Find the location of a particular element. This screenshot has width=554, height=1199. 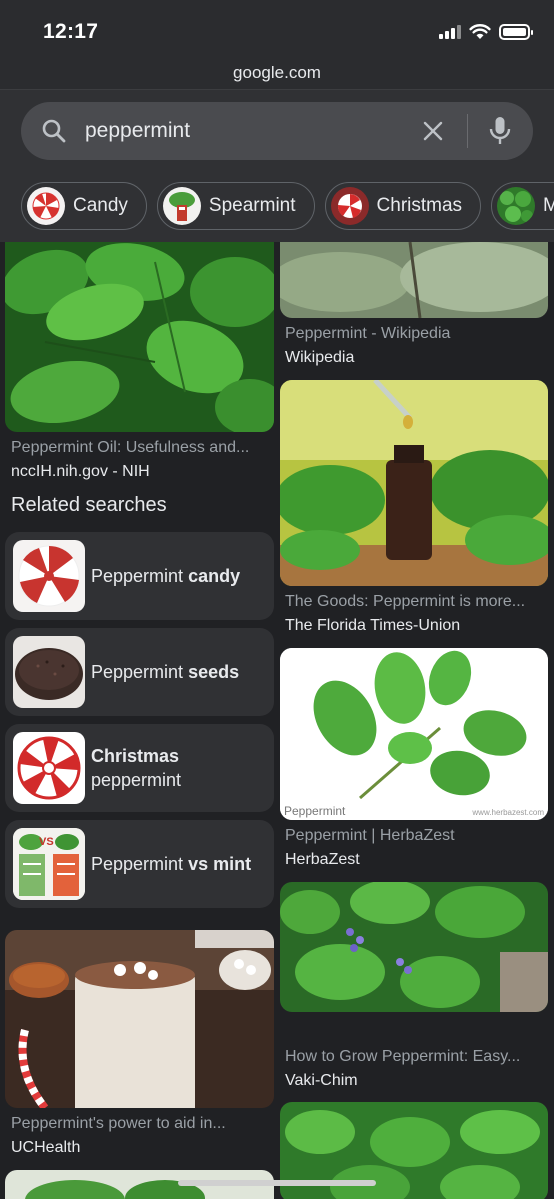

related-search-item: Christmas peppermint is located at coordinates (139, 768).